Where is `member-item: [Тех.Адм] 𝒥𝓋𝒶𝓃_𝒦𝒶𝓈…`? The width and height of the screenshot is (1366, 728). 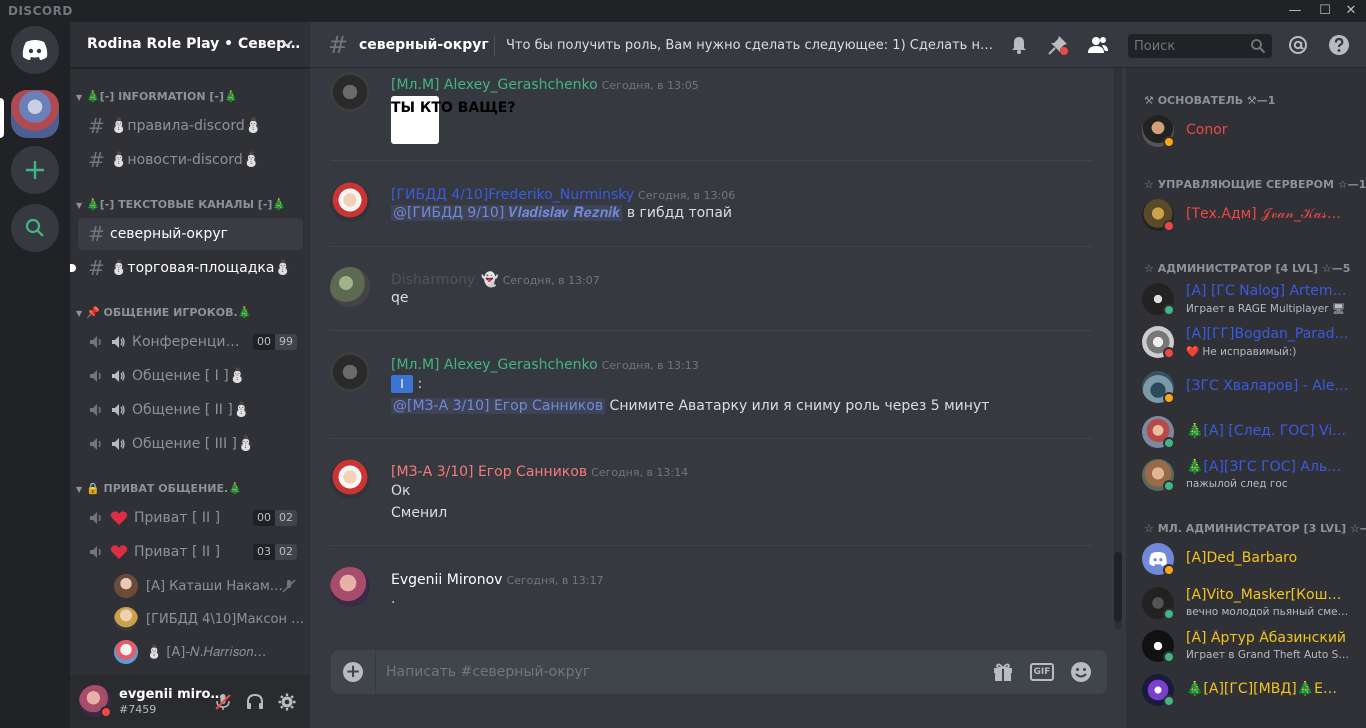 member-item: [Тех.Адм] 𝒥𝓋𝒶𝓃_𝒦𝒶𝓈… is located at coordinates (1254, 219).